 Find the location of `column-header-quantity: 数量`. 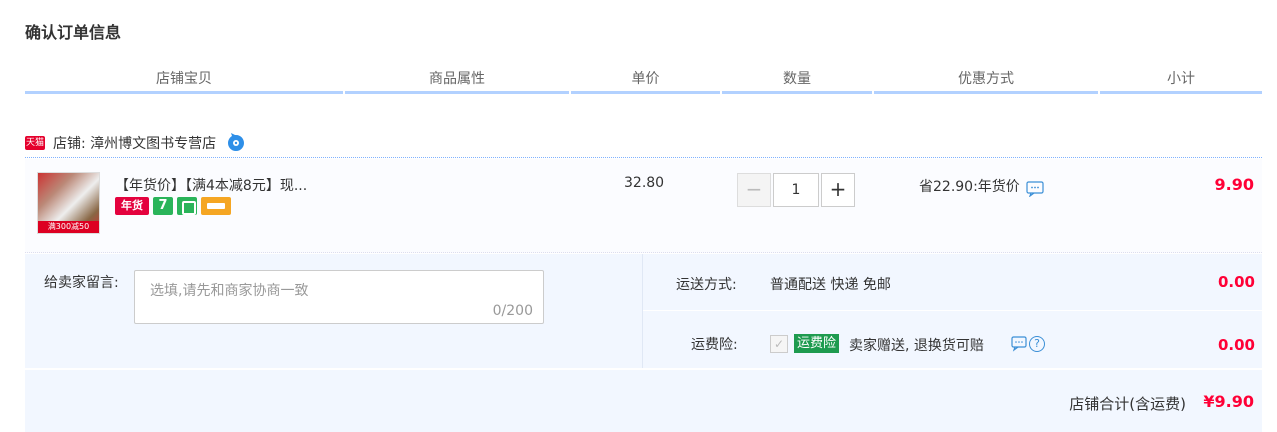

column-header-quantity: 数量 is located at coordinates (797, 81).